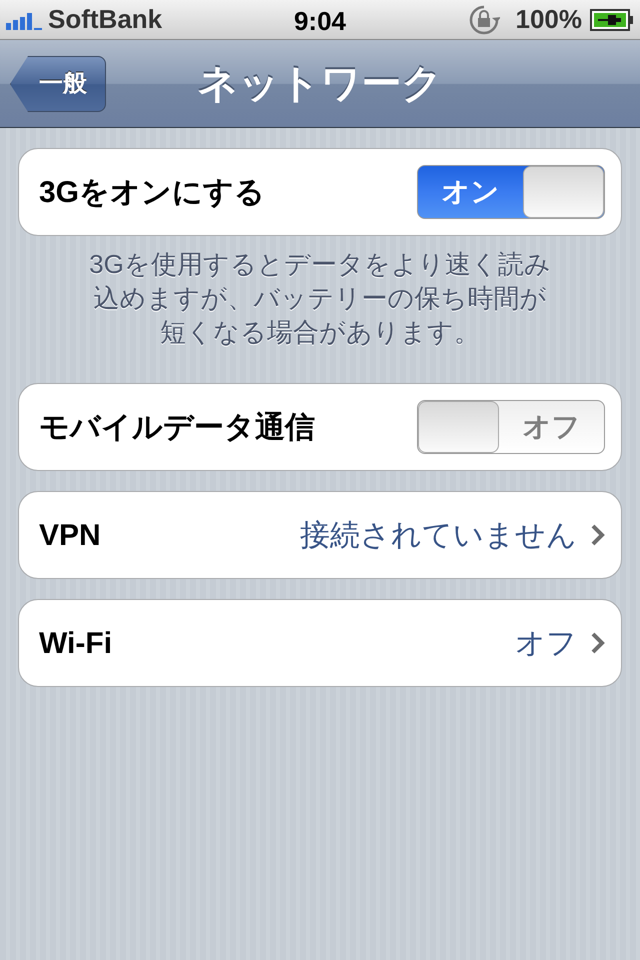  What do you see at coordinates (612, 19) in the screenshot?
I see `battery-charging-icon` at bounding box center [612, 19].